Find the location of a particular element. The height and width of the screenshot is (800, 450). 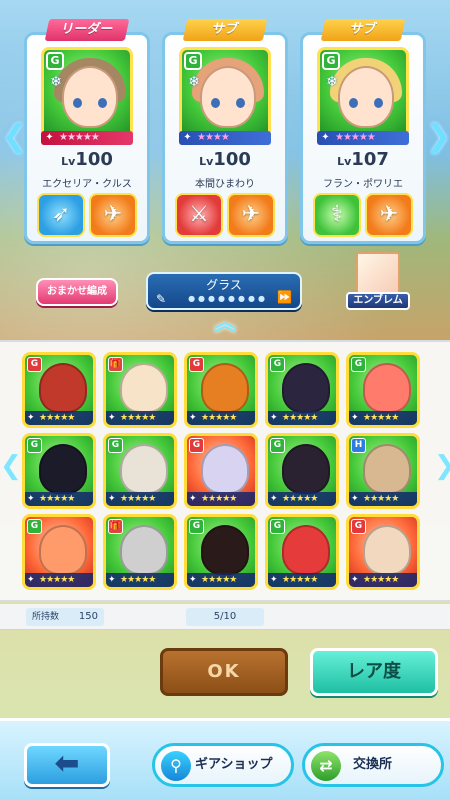

party-card-sub-1: サブ G ❄ ✦ ★★★★ Lv100 本間ひまわり ⚔ ✈ is located at coordinates (225, 131).